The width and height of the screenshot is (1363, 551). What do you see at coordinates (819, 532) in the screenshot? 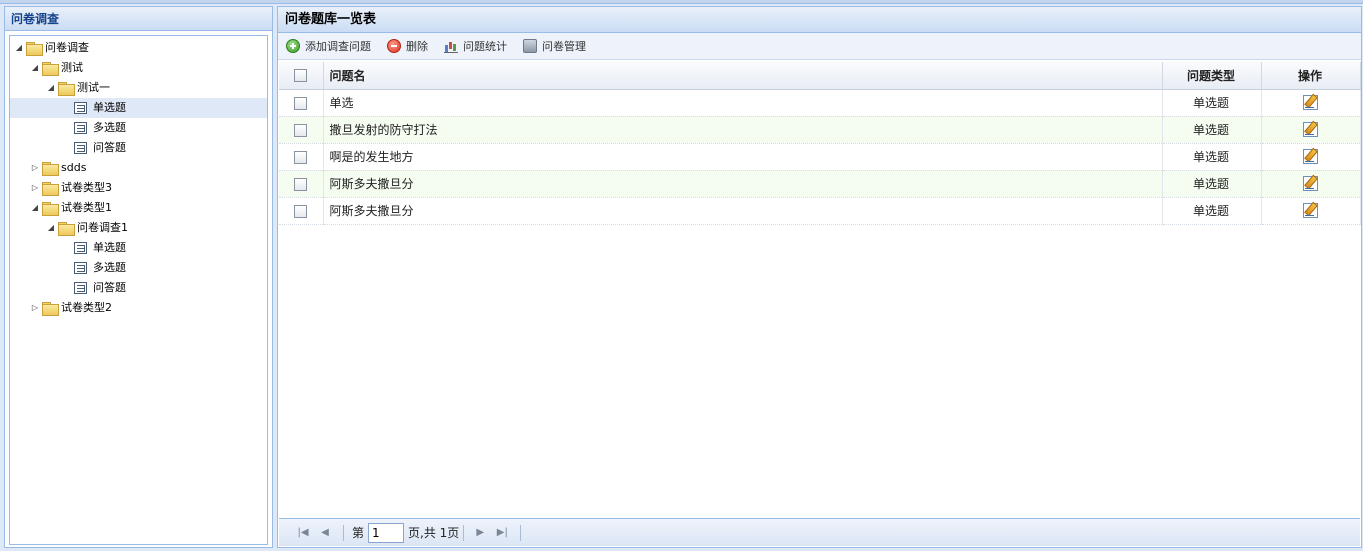
I see `pagination-bar: |◀ ◀ 第 页,共 1页 ▶ ▶|` at bounding box center [819, 532].